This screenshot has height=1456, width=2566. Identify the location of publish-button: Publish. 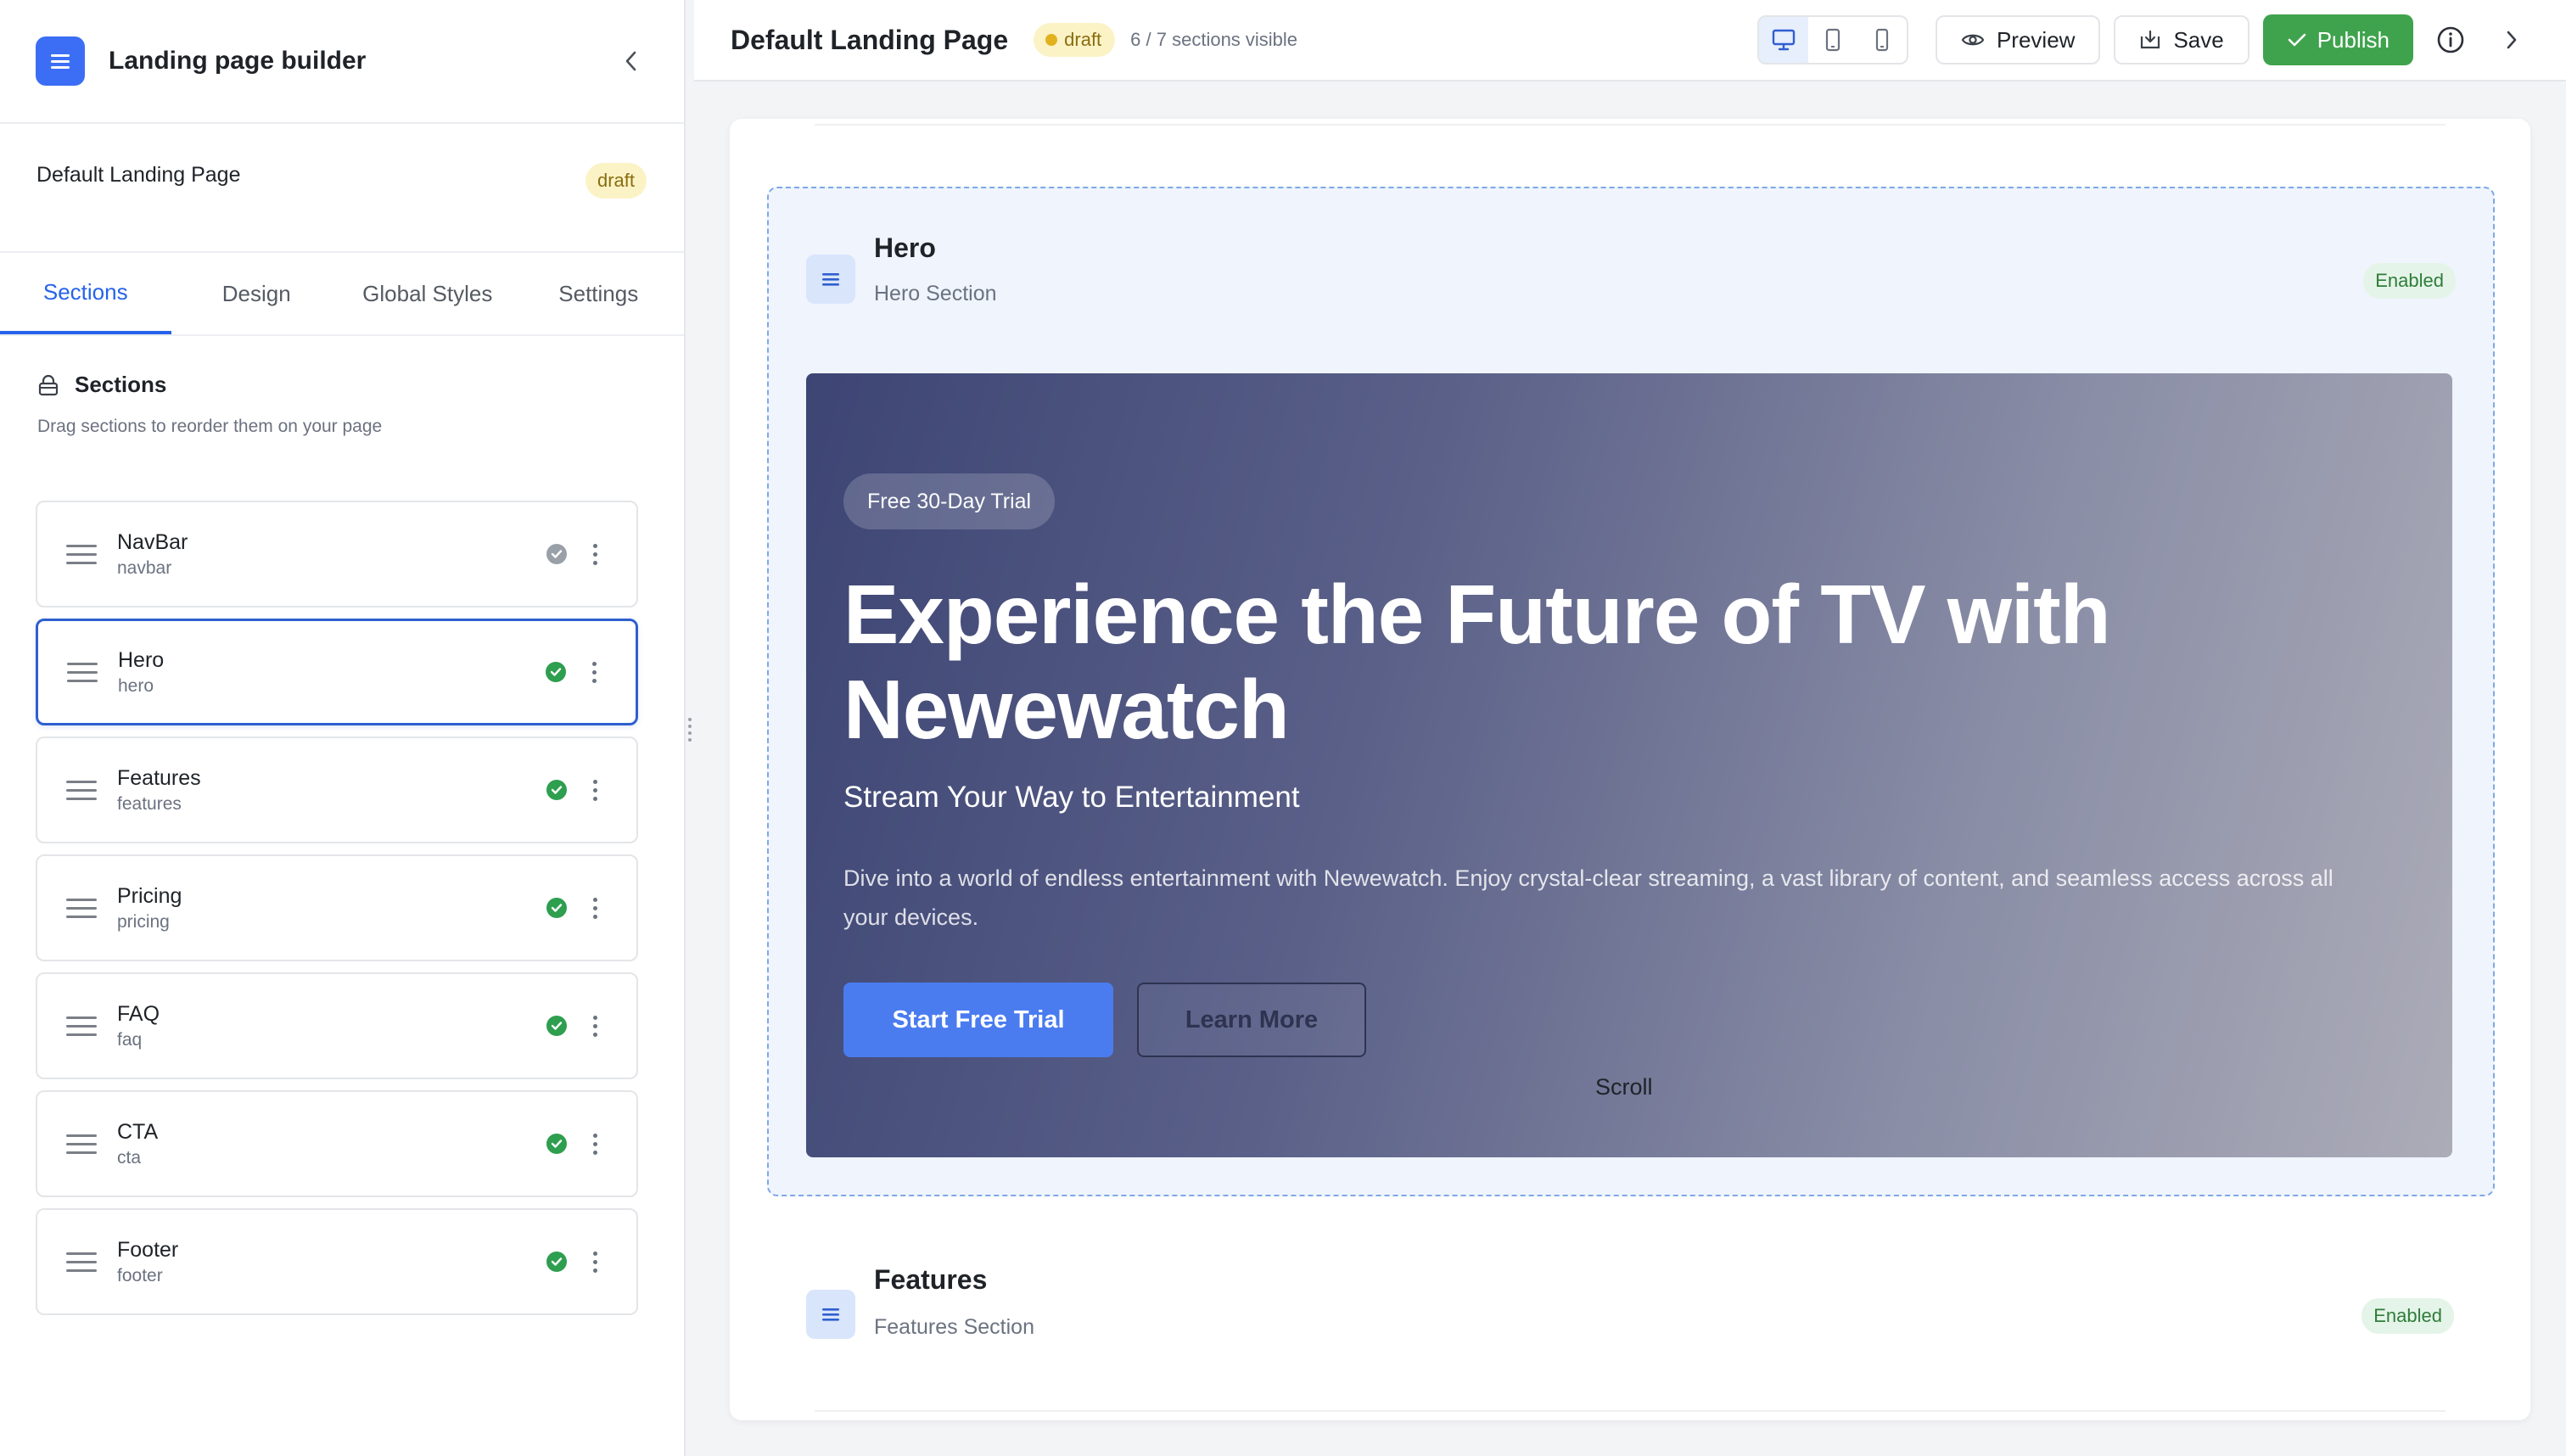
(2337, 39).